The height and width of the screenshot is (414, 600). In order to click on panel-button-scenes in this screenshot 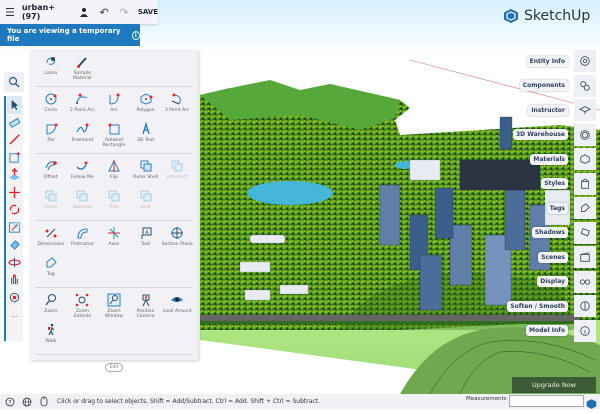, I will do `click(585, 257)`.